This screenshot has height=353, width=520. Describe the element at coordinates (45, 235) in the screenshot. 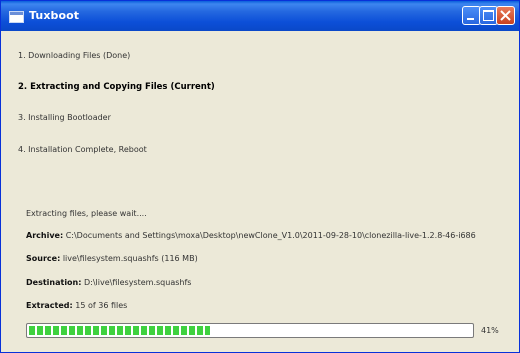

I see `archive-label: Archive:` at that location.